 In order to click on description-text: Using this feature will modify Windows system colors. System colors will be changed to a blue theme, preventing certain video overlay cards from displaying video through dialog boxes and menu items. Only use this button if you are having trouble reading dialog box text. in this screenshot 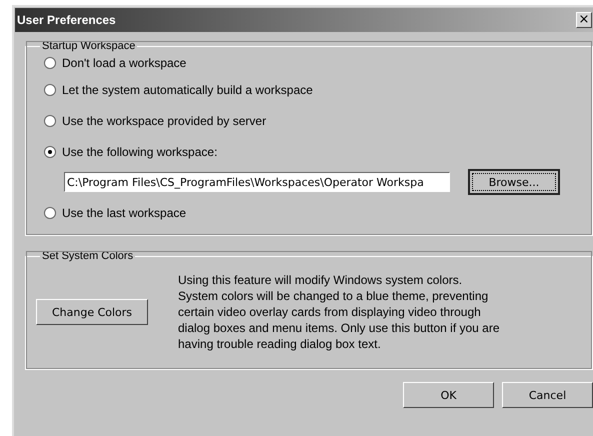, I will do `click(339, 312)`.